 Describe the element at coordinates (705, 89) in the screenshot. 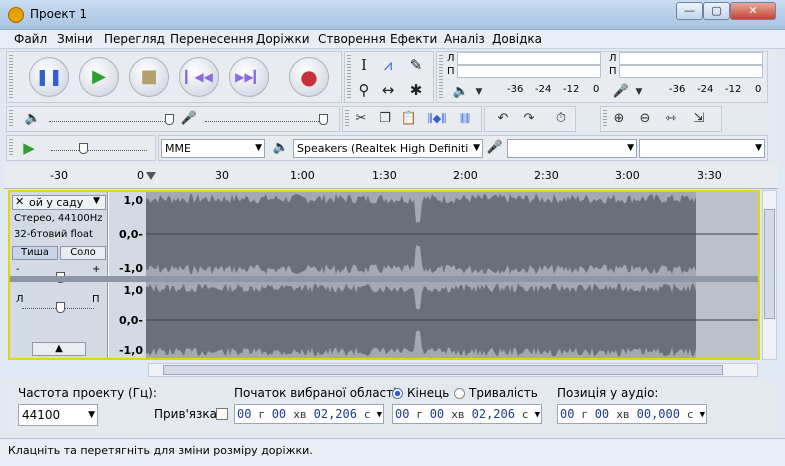

I see `rec-scale-24: -24` at that location.